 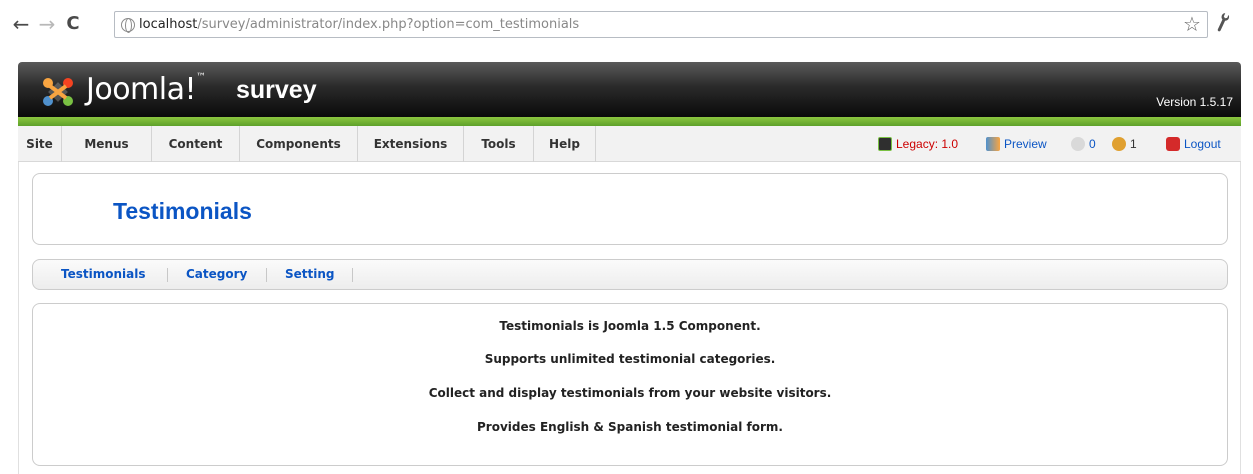 What do you see at coordinates (47, 24) in the screenshot?
I see `forward-icon: →` at bounding box center [47, 24].